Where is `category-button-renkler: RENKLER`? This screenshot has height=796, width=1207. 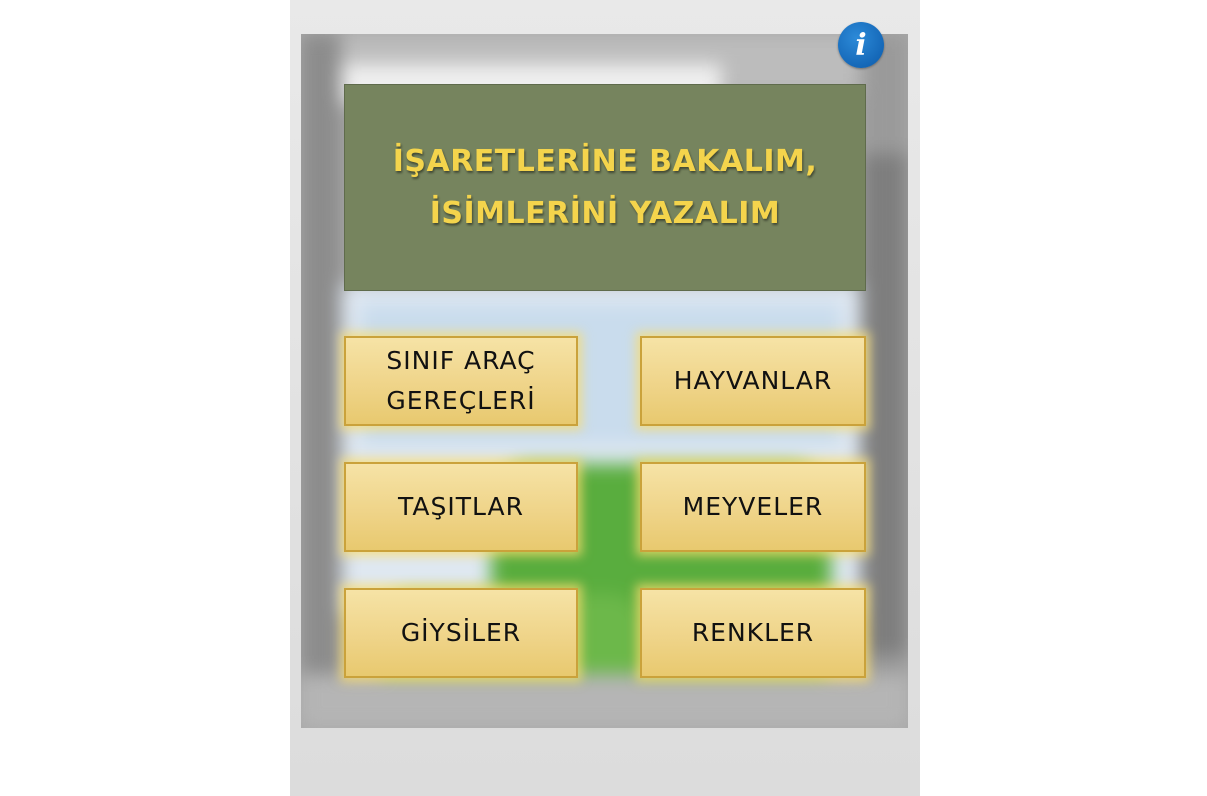
category-button-renkler: RENKLER is located at coordinates (753, 633).